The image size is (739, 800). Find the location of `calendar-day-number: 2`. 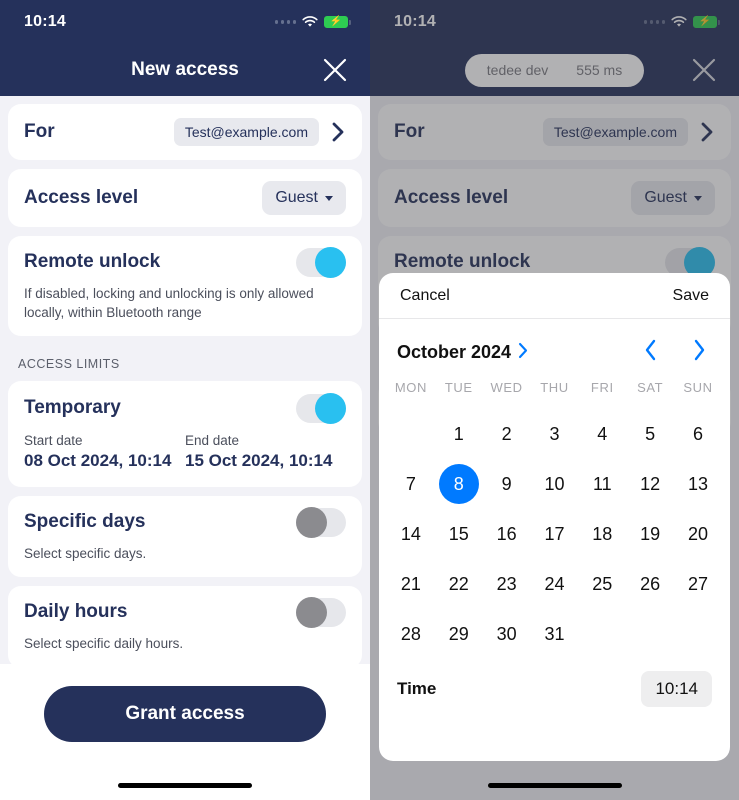

calendar-day-number: 2 is located at coordinates (506, 433).